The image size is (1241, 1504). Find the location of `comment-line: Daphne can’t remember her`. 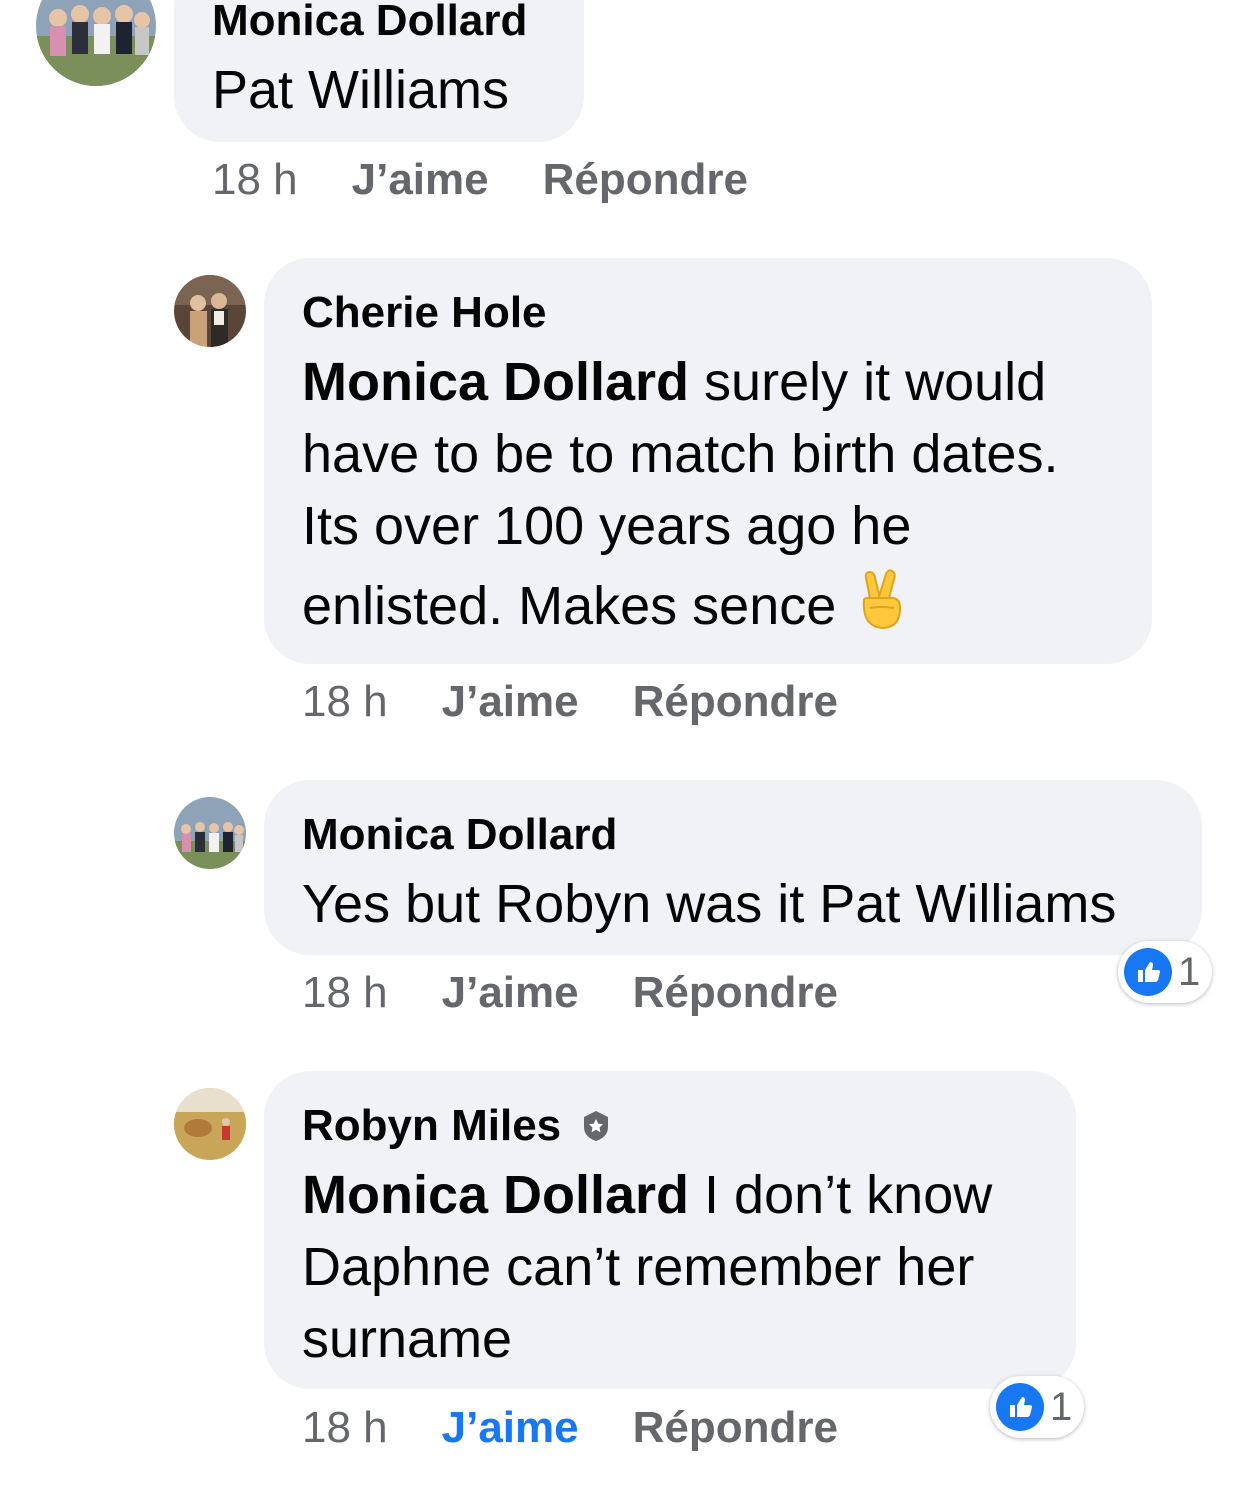

comment-line: Daphne can’t remember her is located at coordinates (638, 1267).